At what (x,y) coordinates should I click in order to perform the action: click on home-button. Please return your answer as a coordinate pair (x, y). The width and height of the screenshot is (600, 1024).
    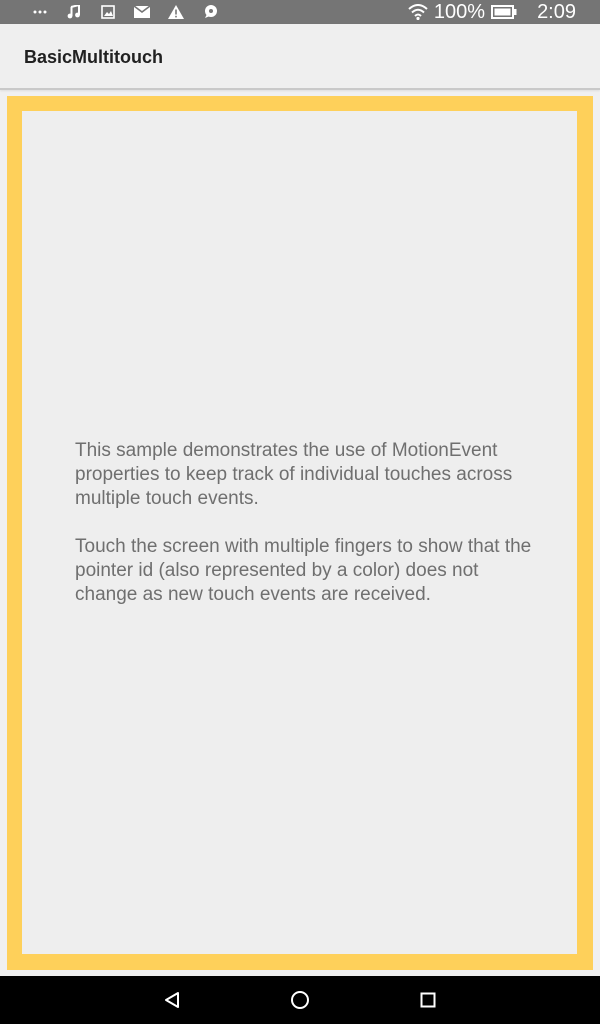
    Looking at the image, I should click on (300, 1000).